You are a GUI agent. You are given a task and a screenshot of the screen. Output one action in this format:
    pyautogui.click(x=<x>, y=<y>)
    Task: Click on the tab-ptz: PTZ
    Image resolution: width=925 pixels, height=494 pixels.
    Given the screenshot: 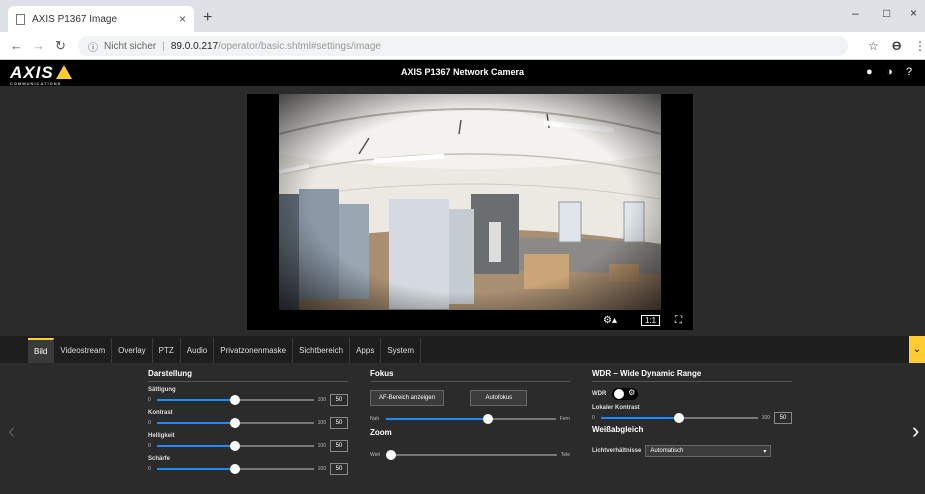 What is the action you would take?
    pyautogui.click(x=166, y=350)
    